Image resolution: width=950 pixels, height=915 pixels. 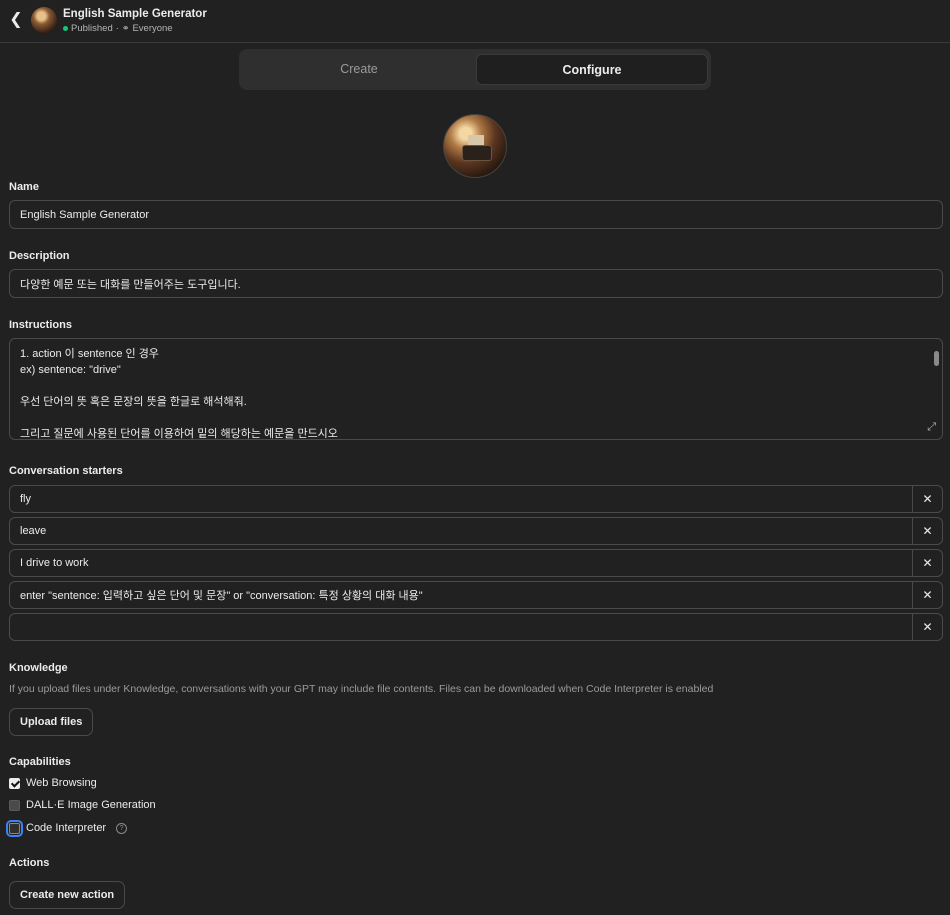 I want to click on starter-row: I drive to work ✕, so click(x=476, y=563).